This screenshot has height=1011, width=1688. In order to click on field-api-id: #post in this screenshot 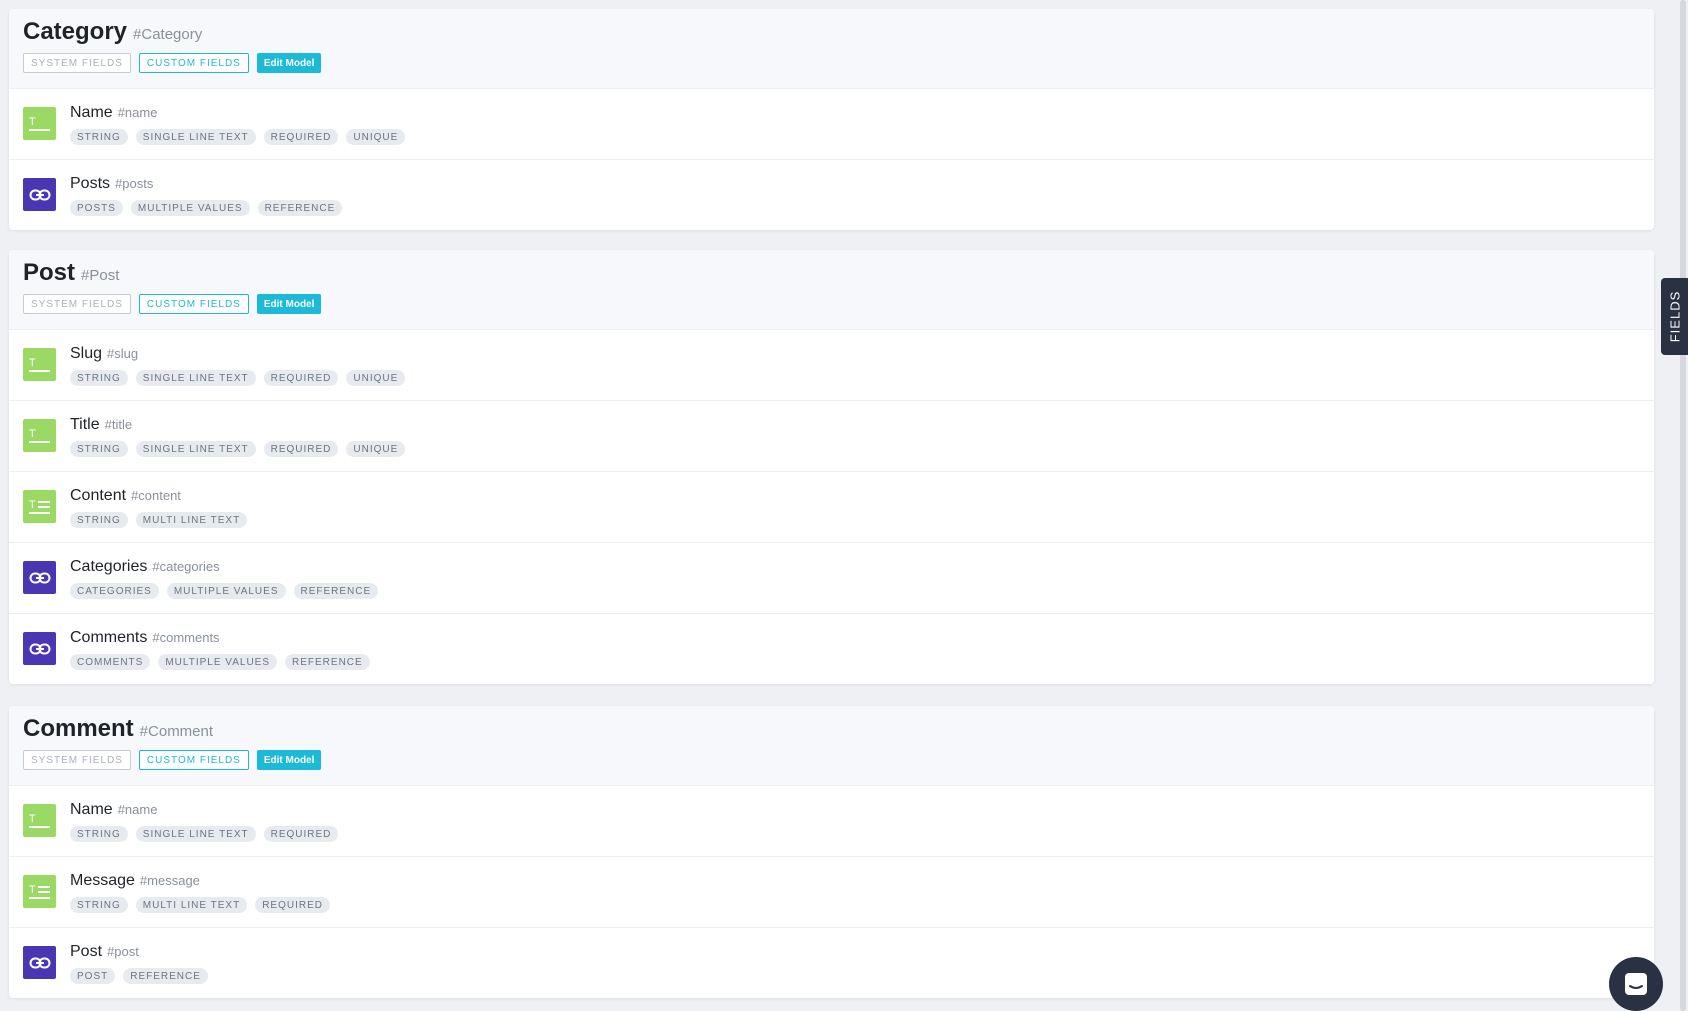, I will do `click(123, 951)`.